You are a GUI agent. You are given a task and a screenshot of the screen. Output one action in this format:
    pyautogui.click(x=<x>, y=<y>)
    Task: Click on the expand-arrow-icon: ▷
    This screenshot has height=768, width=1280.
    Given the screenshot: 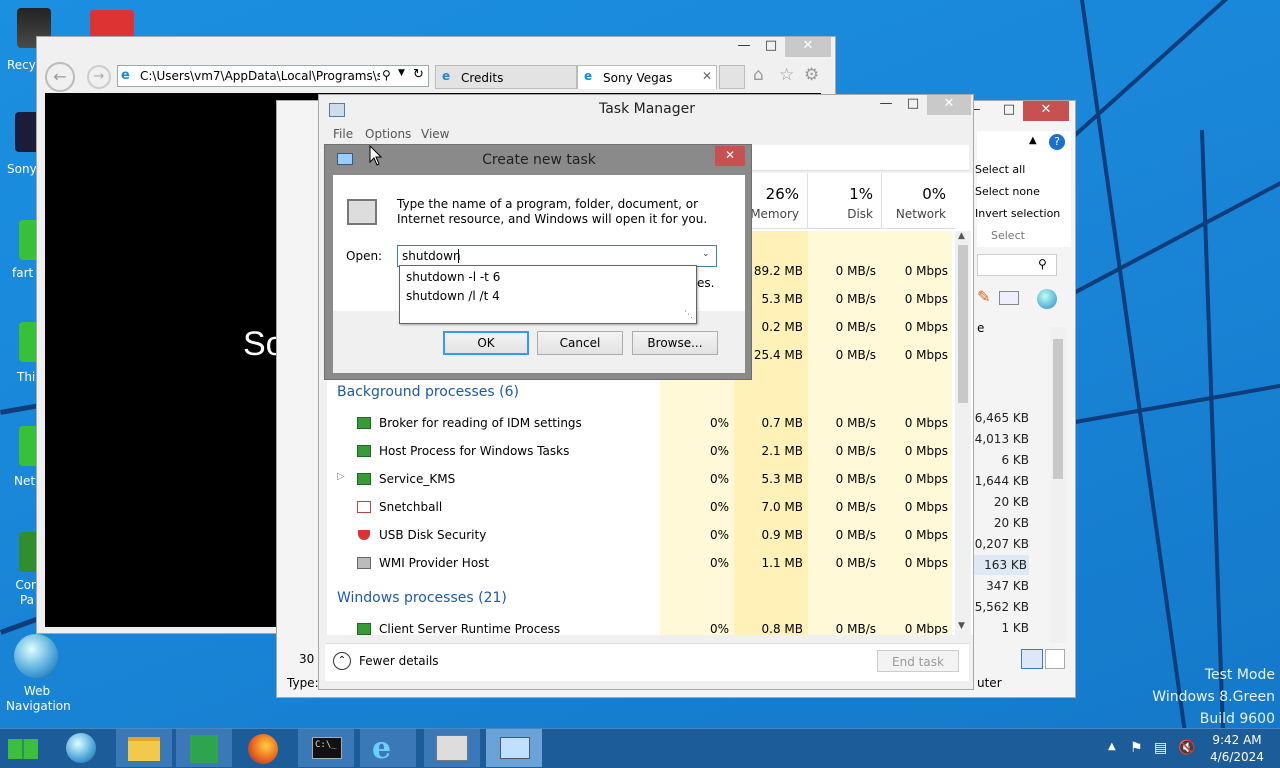 What is the action you would take?
    pyautogui.click(x=341, y=476)
    